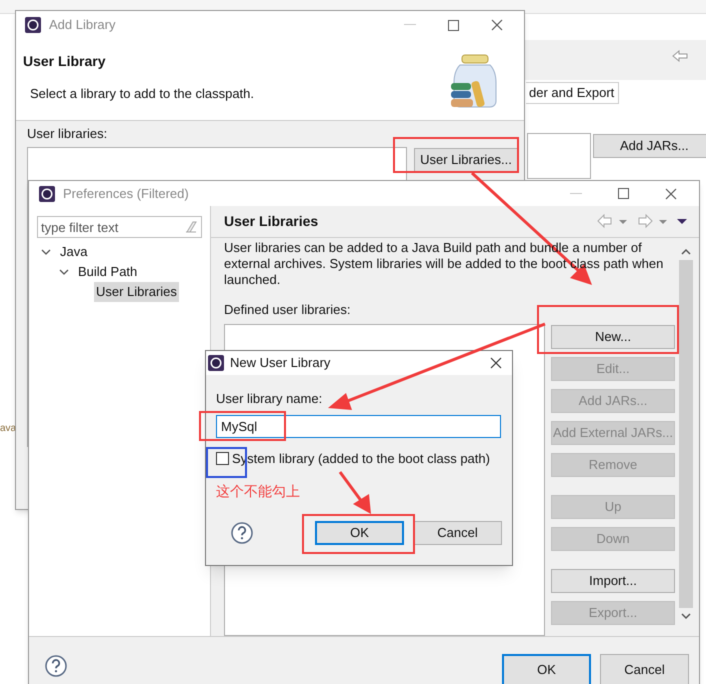 This screenshot has width=706, height=684. I want to click on window-title: New User Library, so click(281, 363).